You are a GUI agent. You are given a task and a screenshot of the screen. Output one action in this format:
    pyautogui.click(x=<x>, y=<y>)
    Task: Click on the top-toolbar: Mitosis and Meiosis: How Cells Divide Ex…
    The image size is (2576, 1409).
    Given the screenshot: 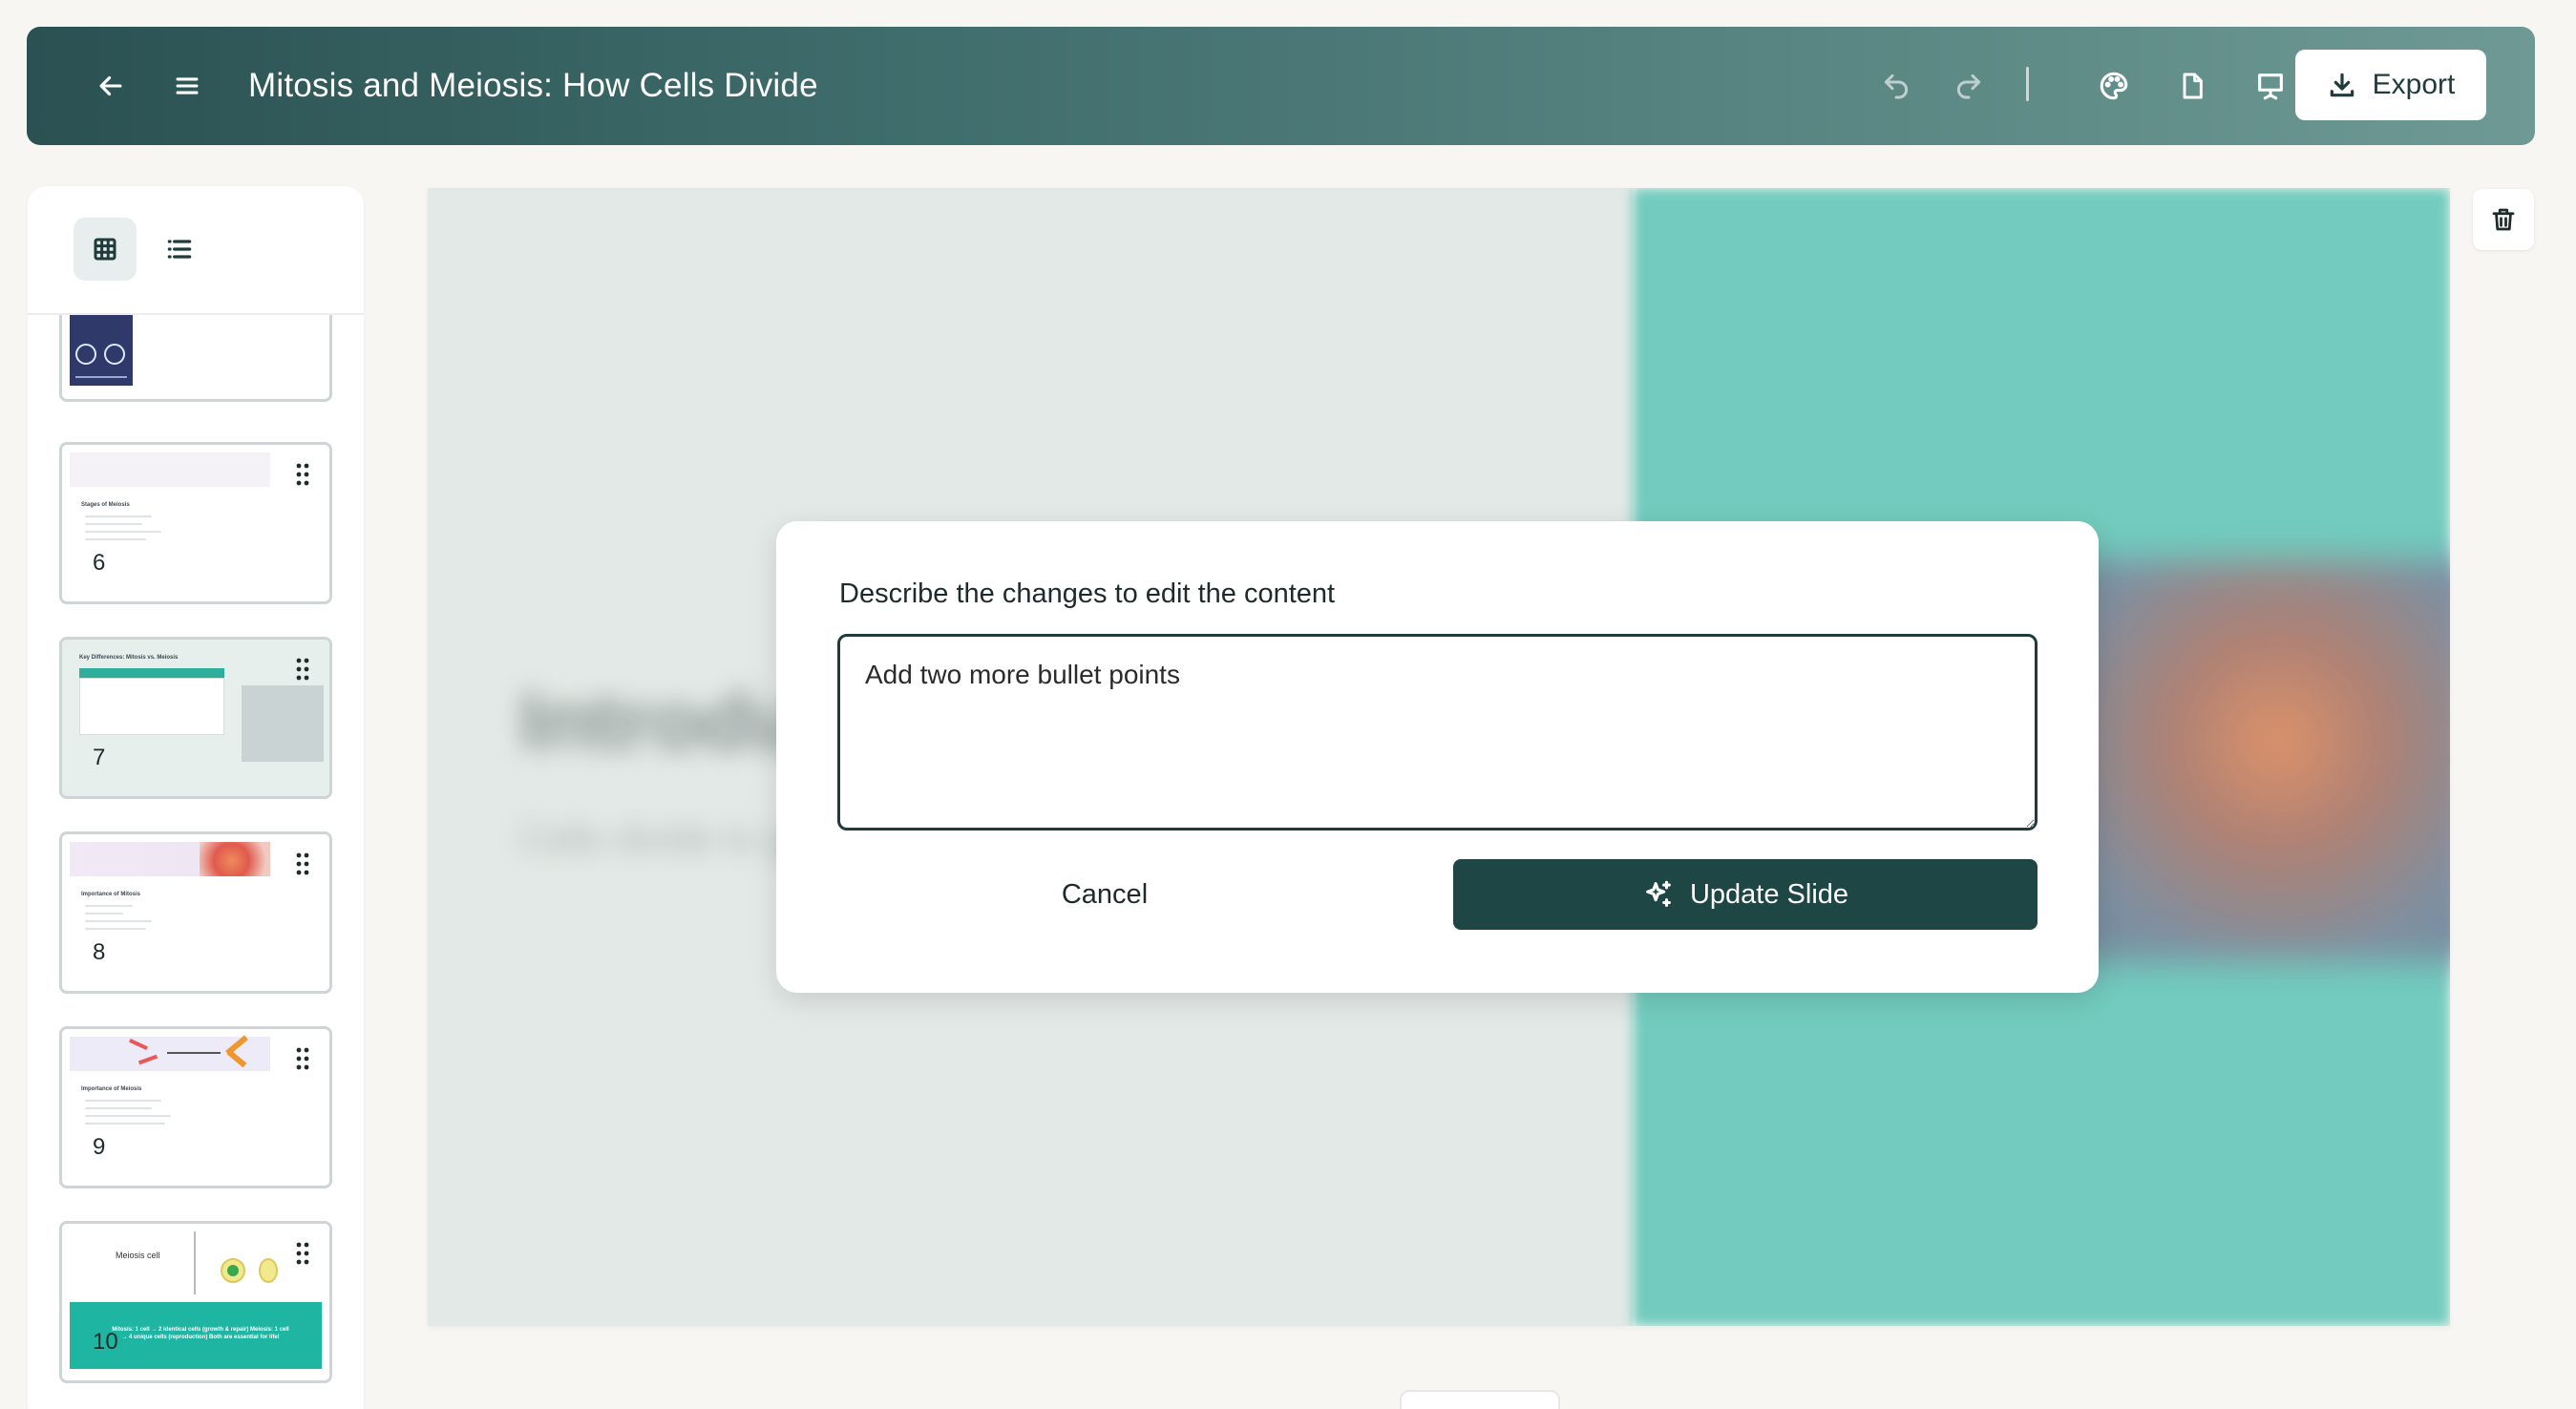 What is the action you would take?
    pyautogui.click(x=1281, y=86)
    